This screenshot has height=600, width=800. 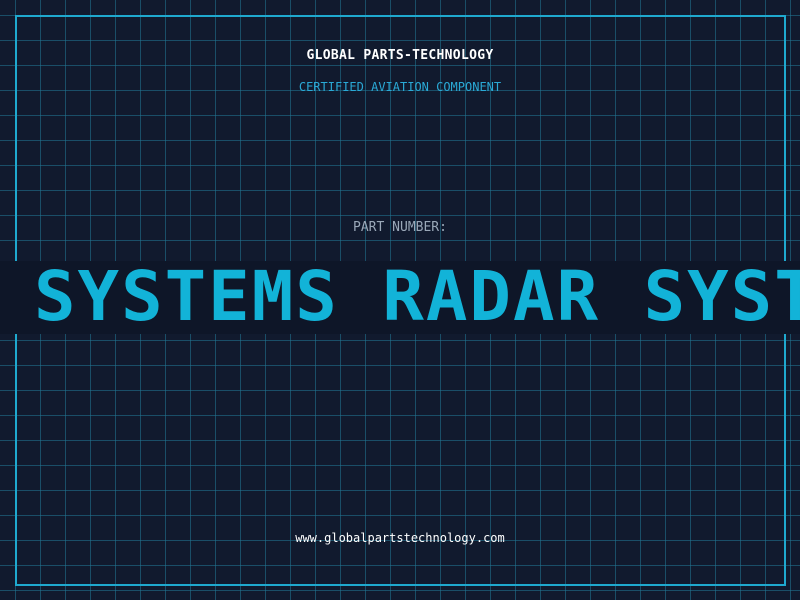 I want to click on part-number-ticker: SYSTEMS RADAR SYSTEMS, so click(x=400, y=297).